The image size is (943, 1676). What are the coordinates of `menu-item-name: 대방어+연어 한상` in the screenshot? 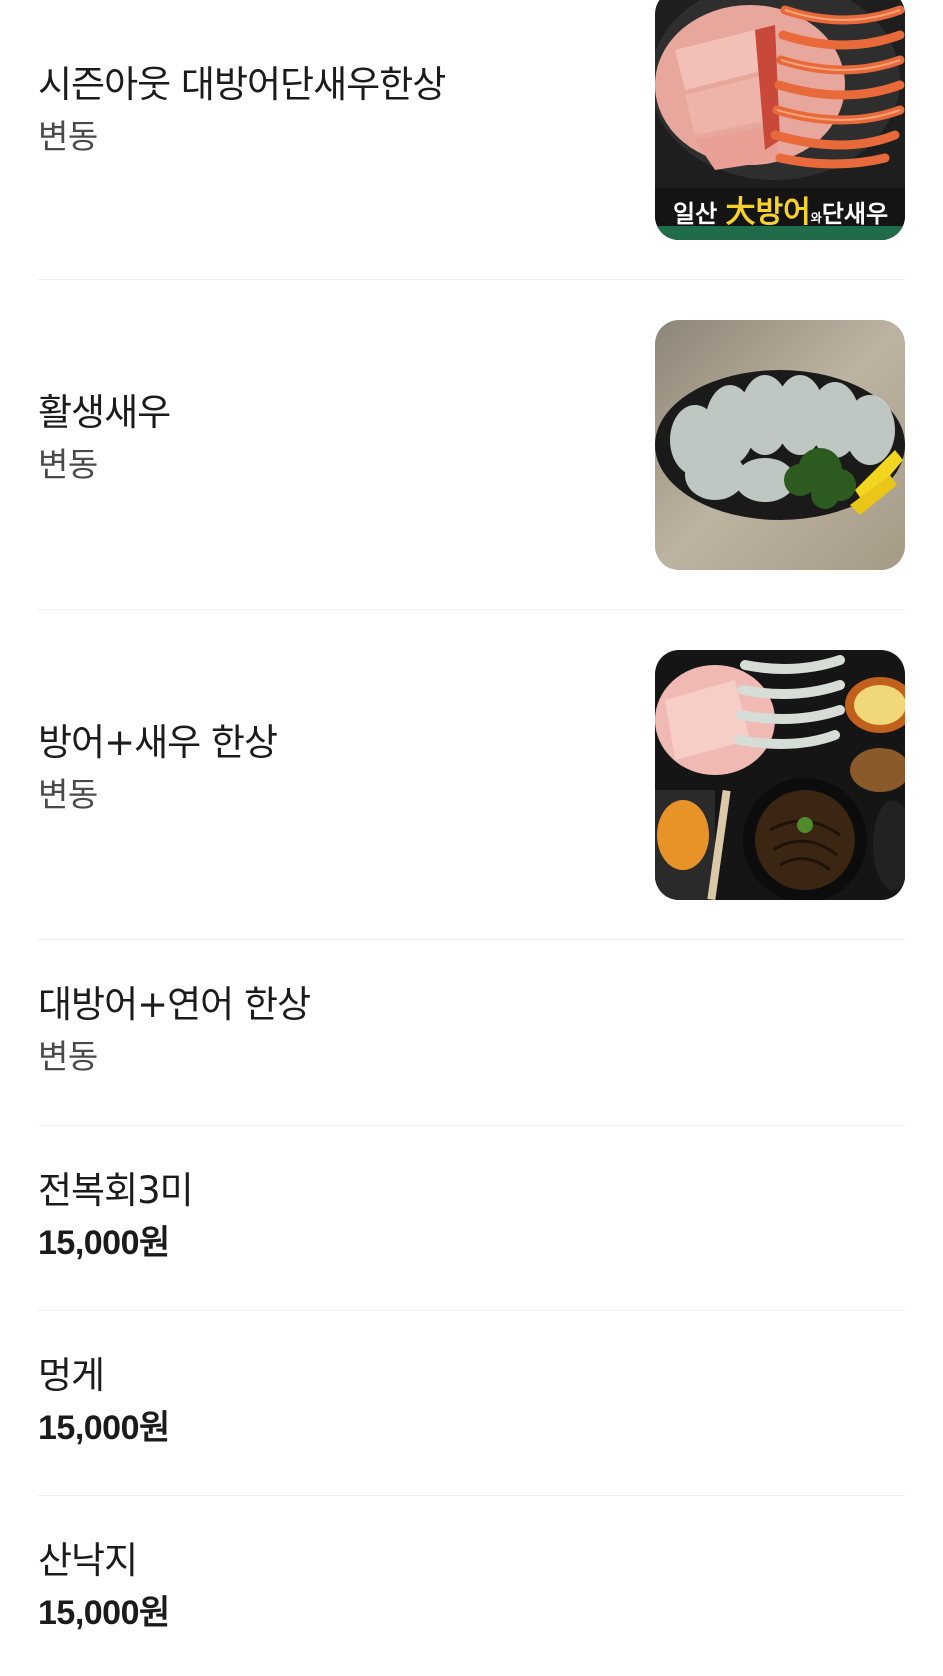 It's located at (174, 1004).